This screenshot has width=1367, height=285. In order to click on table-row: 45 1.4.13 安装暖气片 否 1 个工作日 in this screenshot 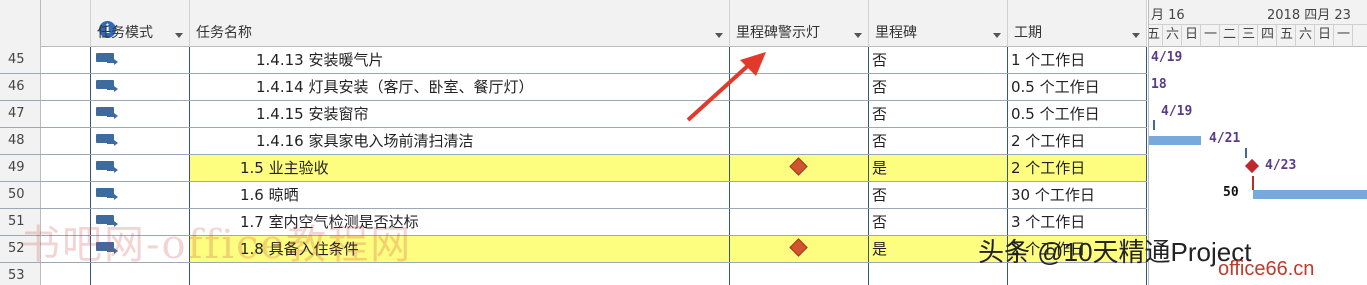, I will do `click(573, 60)`.